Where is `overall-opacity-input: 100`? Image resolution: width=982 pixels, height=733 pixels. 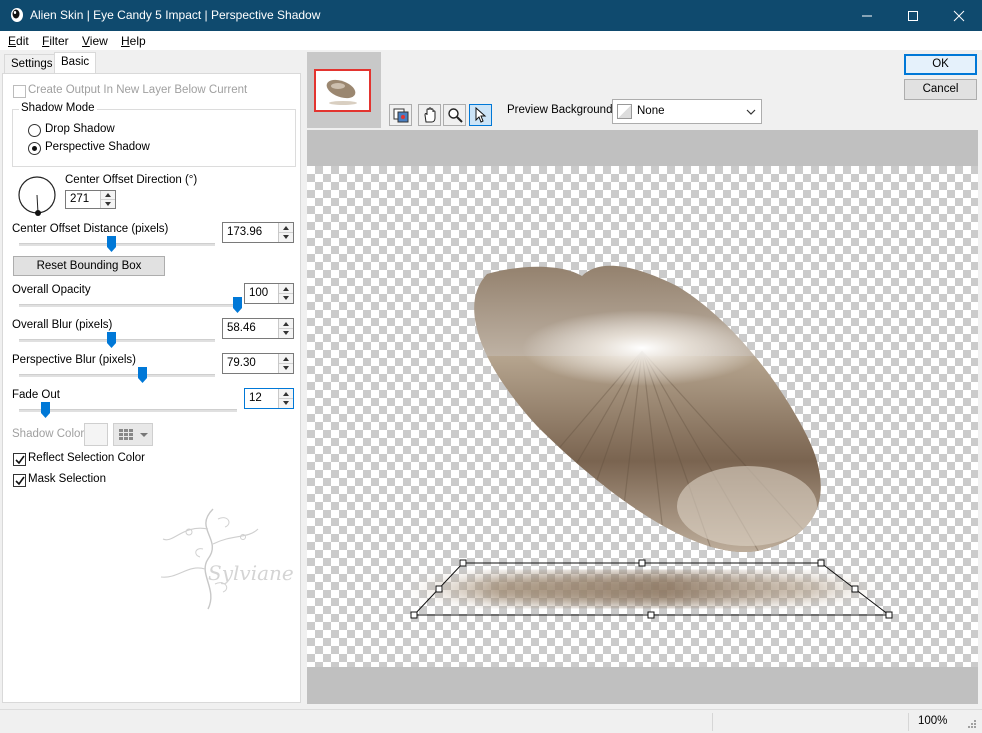 overall-opacity-input: 100 is located at coordinates (269, 293).